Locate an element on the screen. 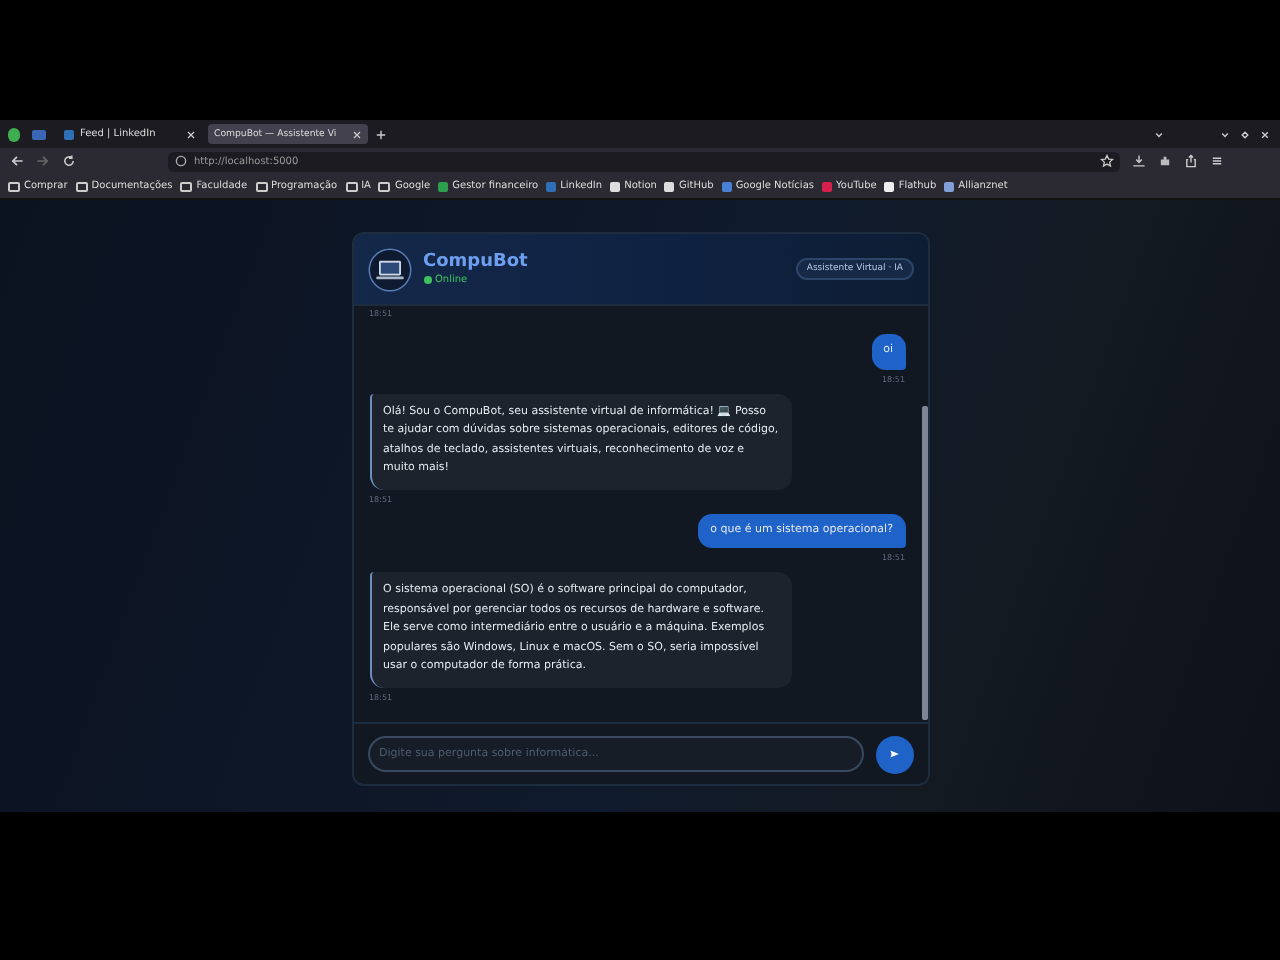  back-icon is located at coordinates (17, 161).